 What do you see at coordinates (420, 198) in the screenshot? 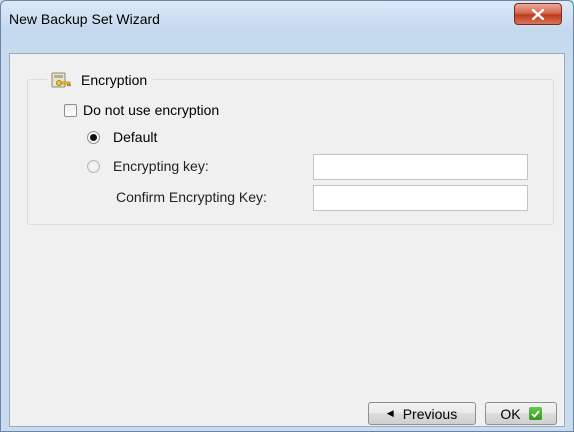
I see `confirm-key-input` at bounding box center [420, 198].